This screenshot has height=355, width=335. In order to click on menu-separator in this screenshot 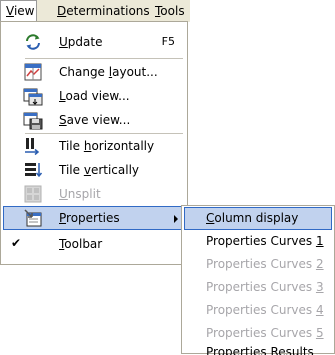, I will do `click(104, 58)`.